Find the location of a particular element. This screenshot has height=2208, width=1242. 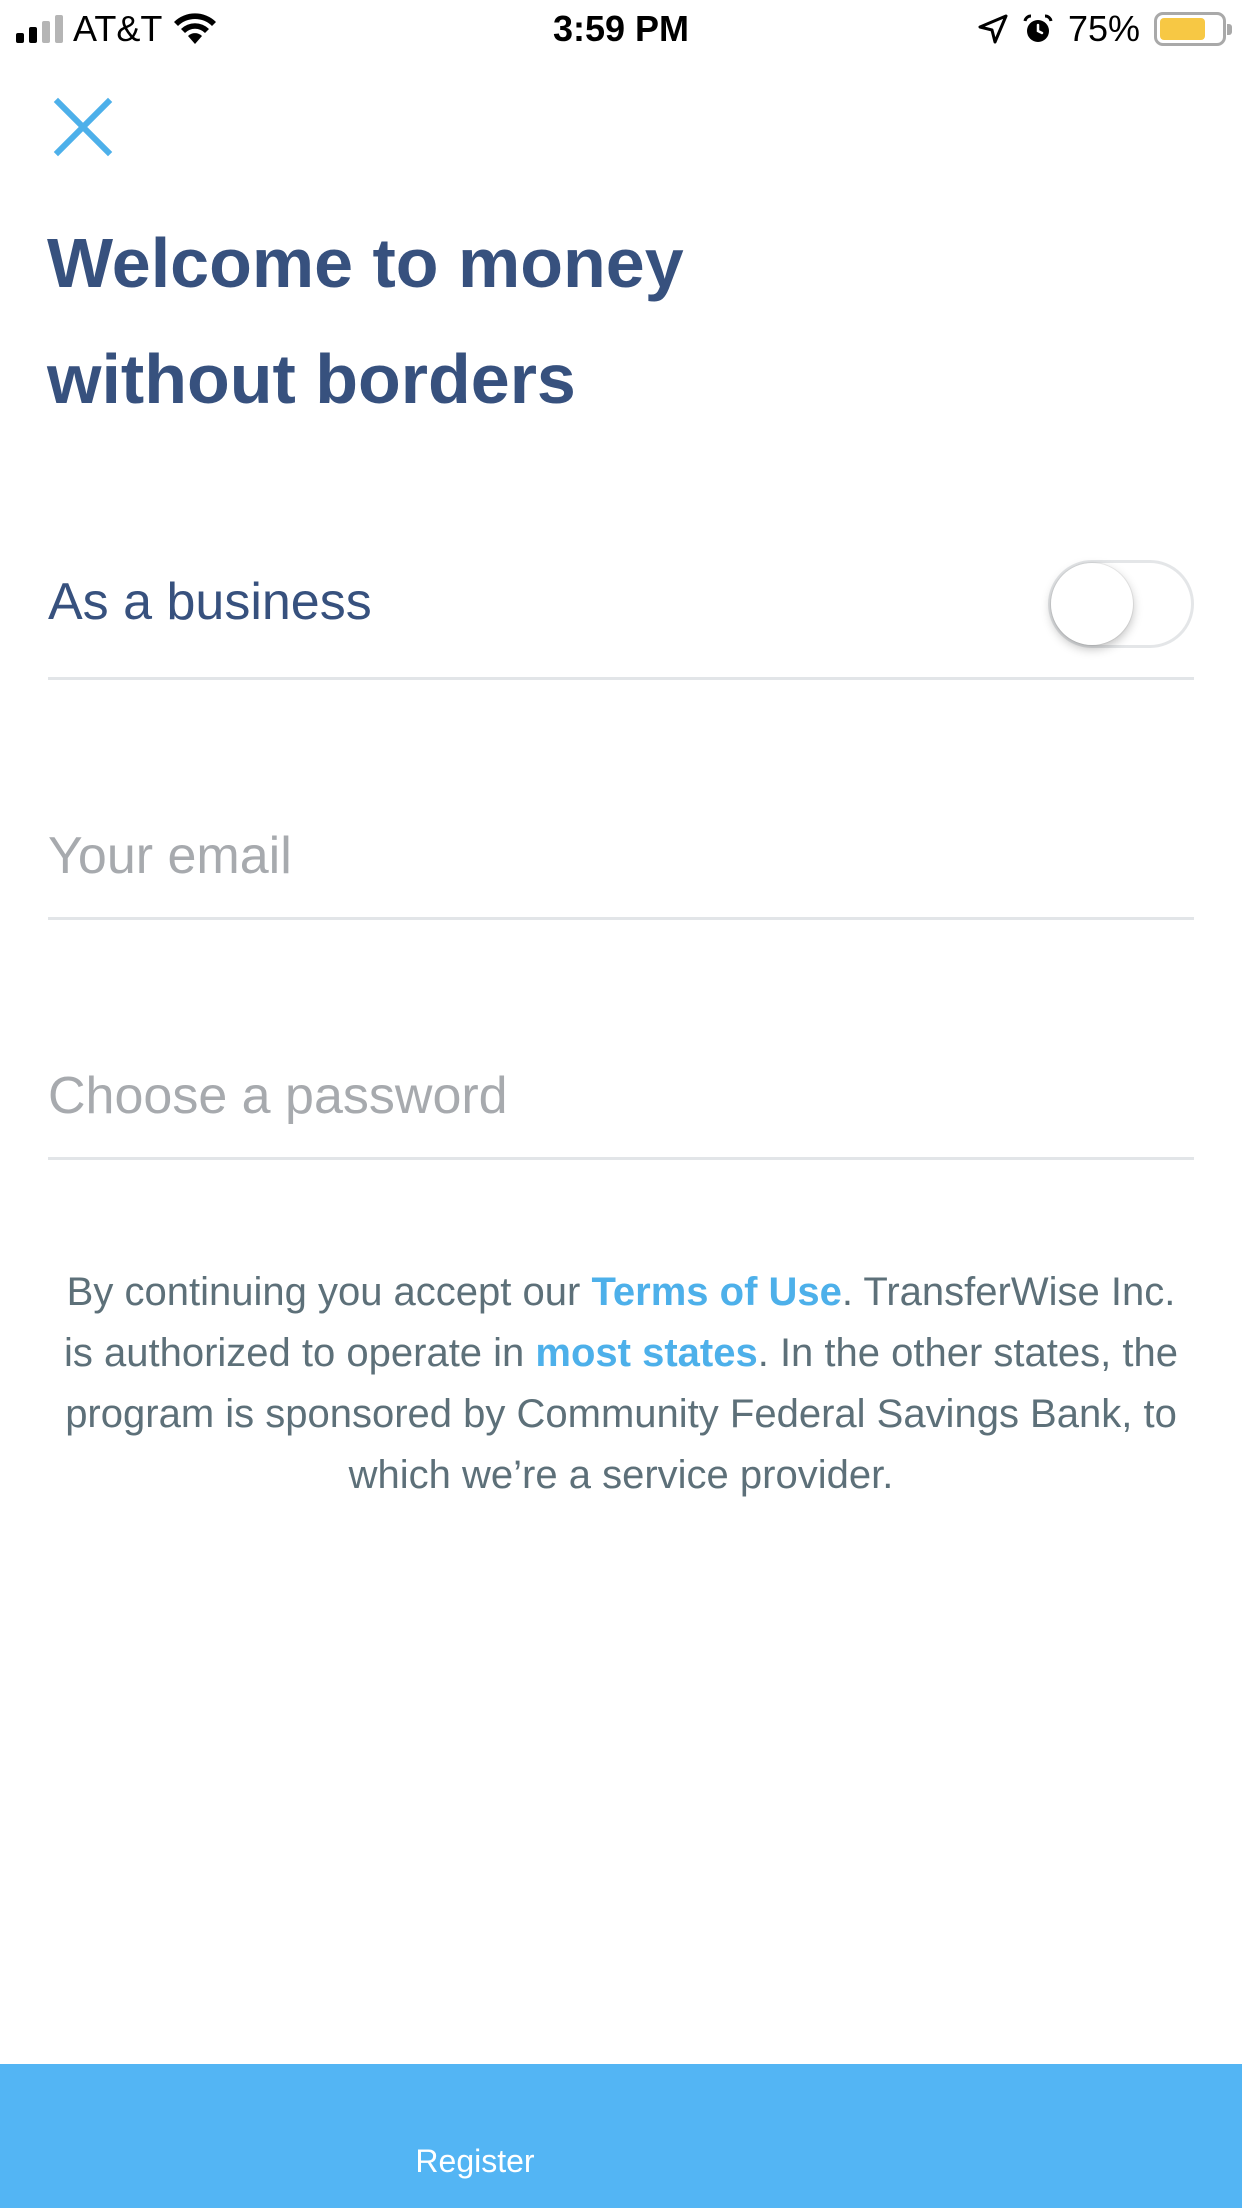

page-title-line-1: Welcome to money is located at coordinates (365, 263).